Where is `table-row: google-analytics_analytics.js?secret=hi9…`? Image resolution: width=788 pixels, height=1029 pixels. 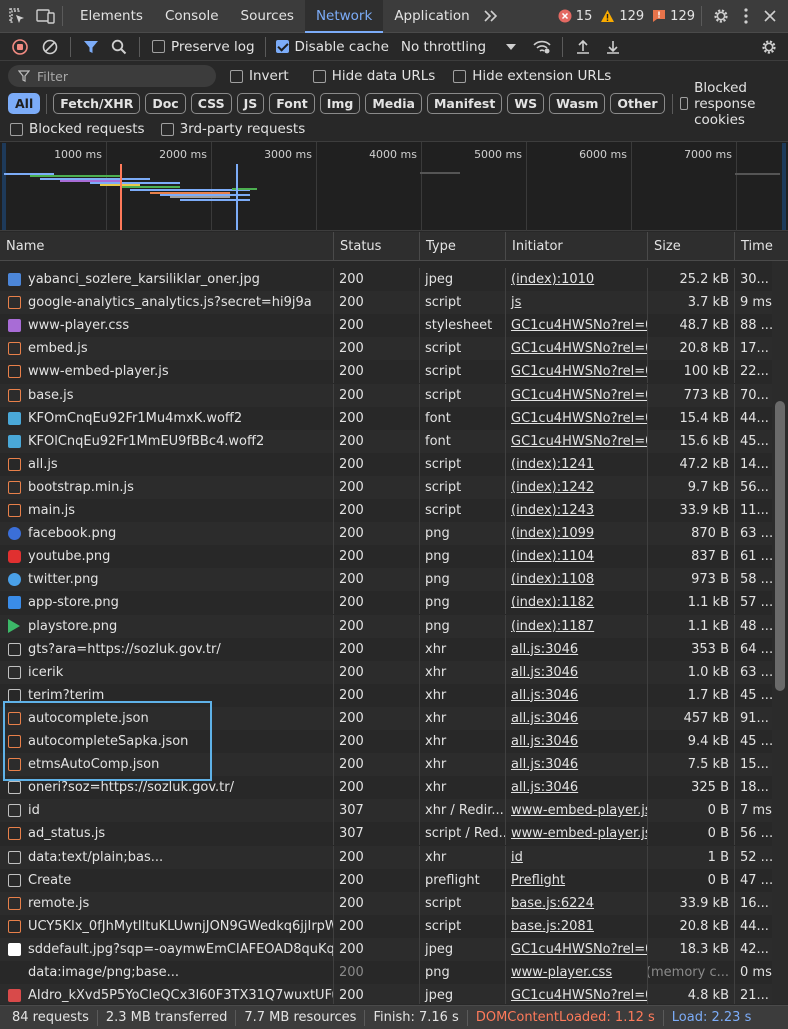
table-row: google-analytics_analytics.js?secret=hi9… is located at coordinates (386, 303).